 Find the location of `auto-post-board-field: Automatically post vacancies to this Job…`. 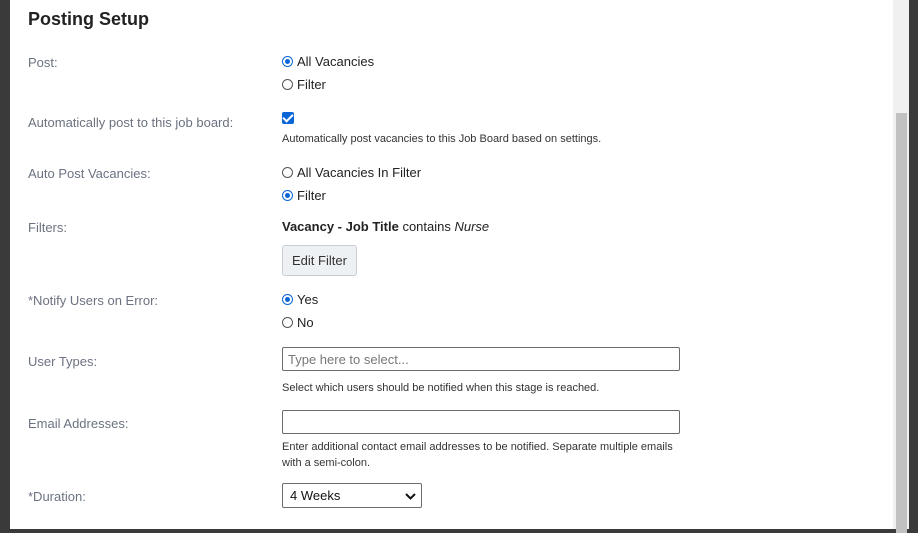

auto-post-board-field: Automatically post vacancies to this Job… is located at coordinates (441, 129).